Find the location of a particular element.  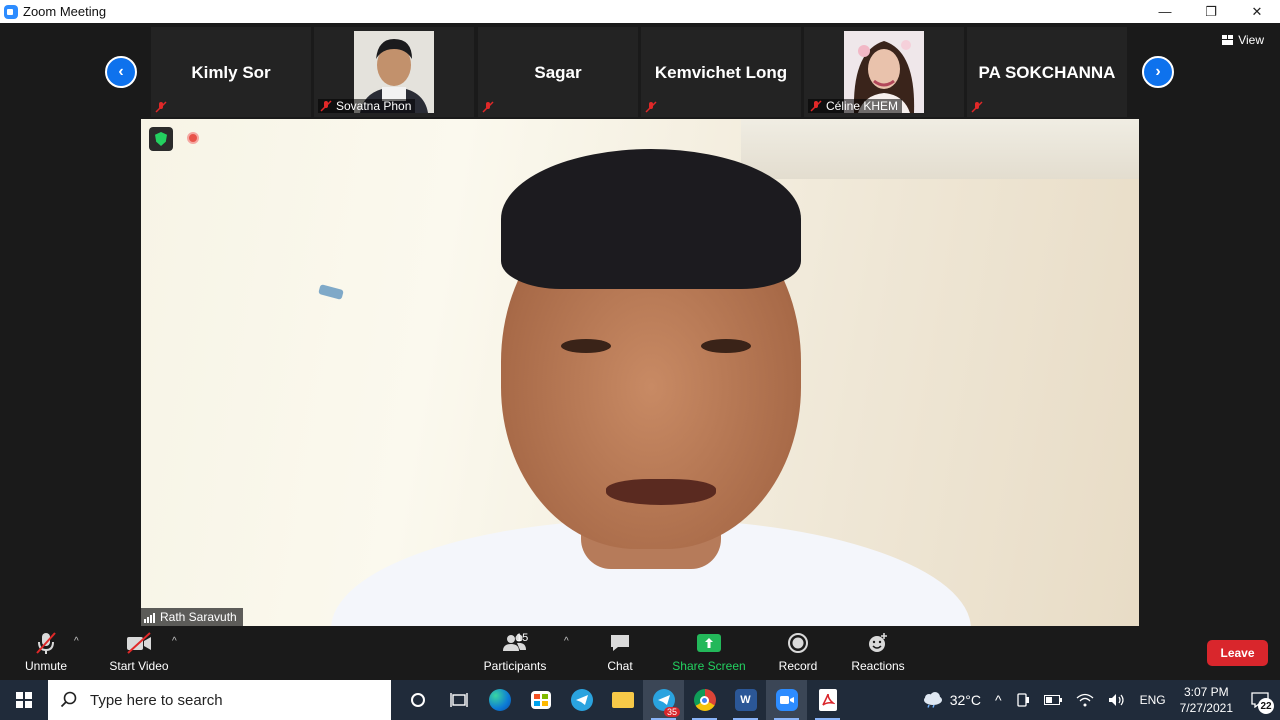

view-button: View is located at coordinates (1243, 40).